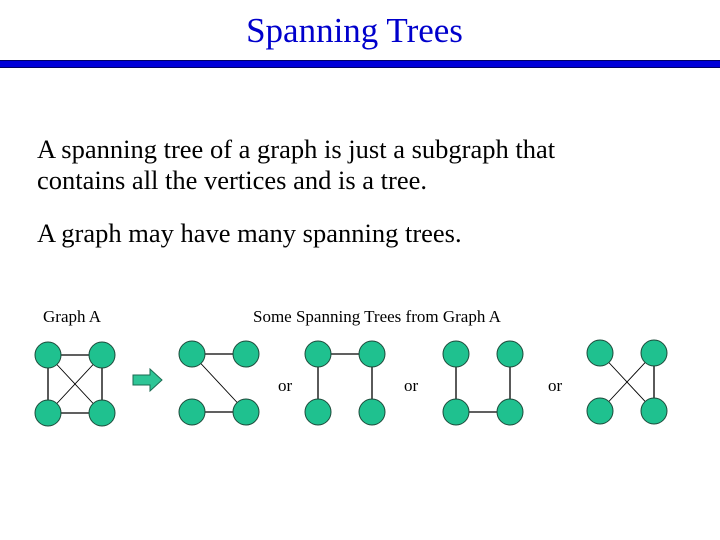  What do you see at coordinates (246, 354) in the screenshot?
I see `spanning-tree-1-node-top-right` at bounding box center [246, 354].